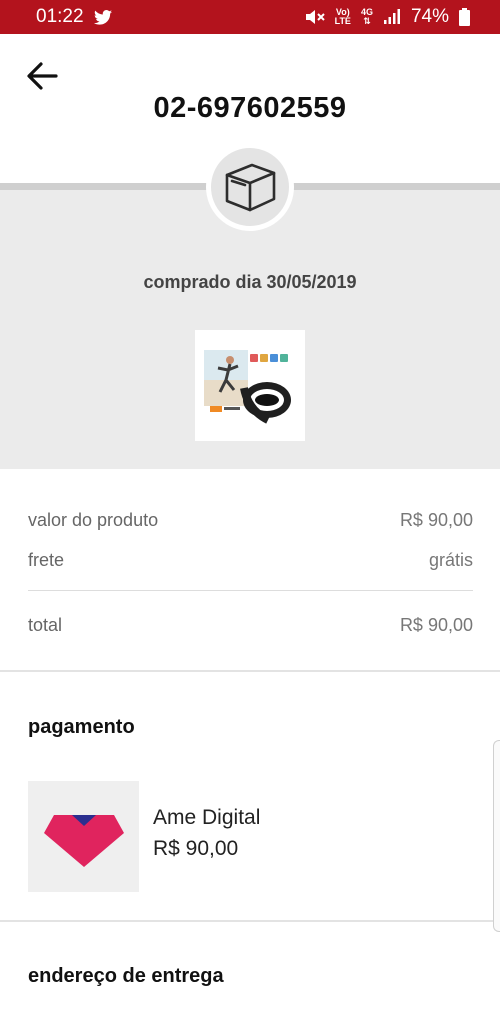 This screenshot has width=500, height=1028. I want to click on back-button, so click(42, 76).